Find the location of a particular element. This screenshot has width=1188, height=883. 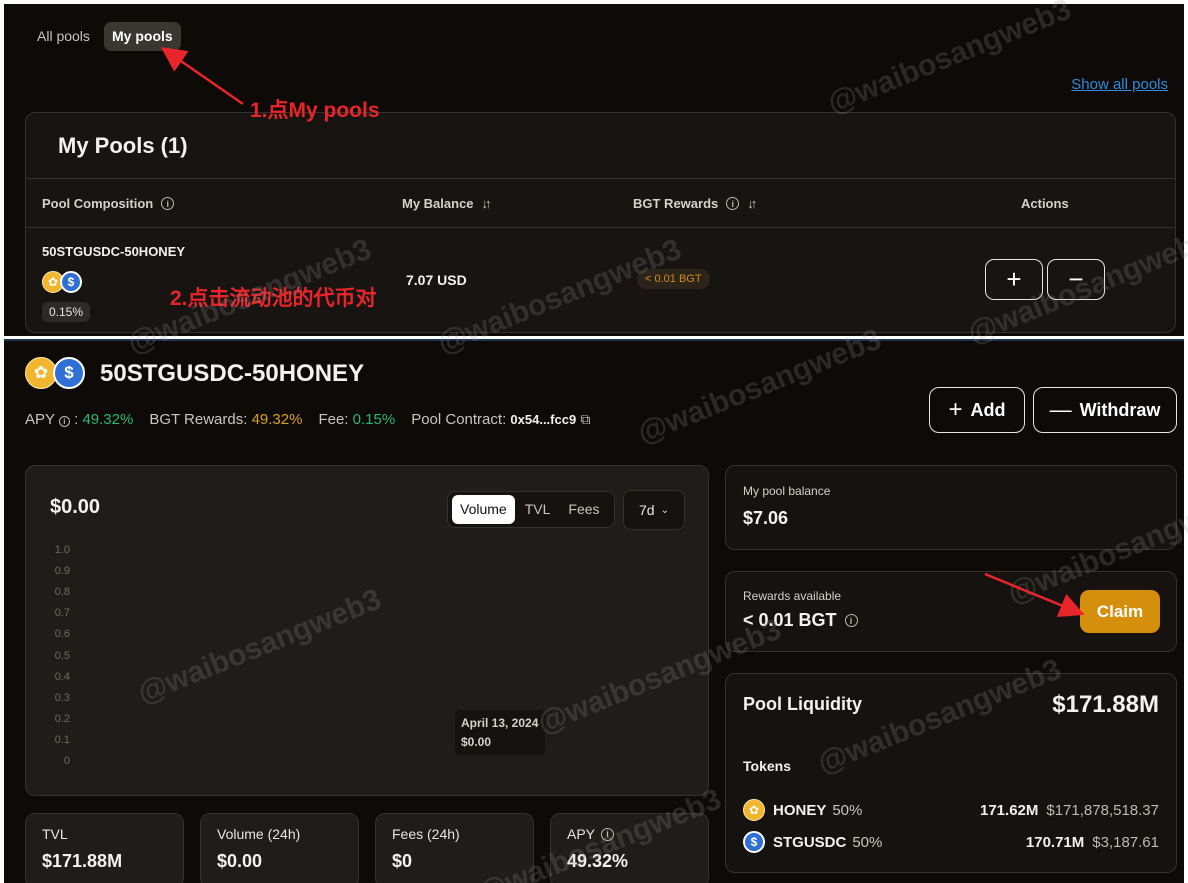

remove-liquidity-button: − is located at coordinates (1076, 279).